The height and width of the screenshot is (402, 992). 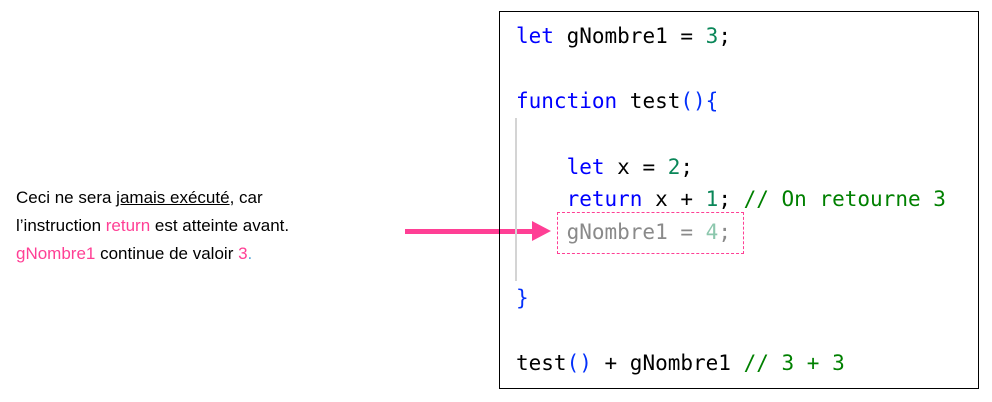 I want to click on note-text: continue de valoir, so click(x=167, y=253).